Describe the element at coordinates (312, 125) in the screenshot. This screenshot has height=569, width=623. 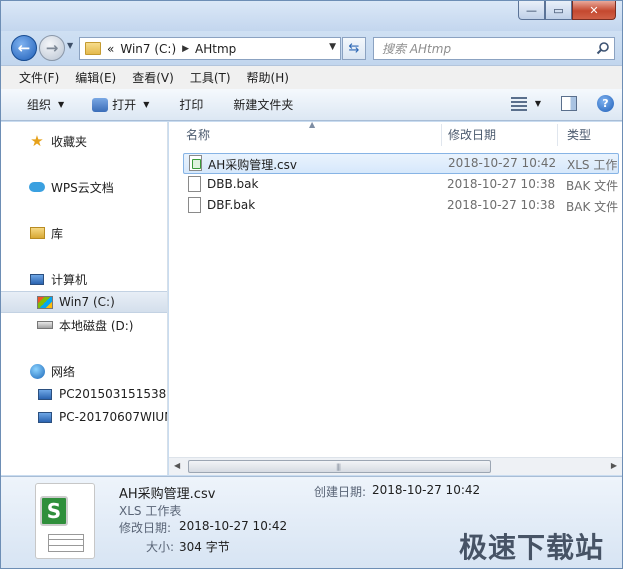
I see `sort-ascending-icon: ▲` at that location.